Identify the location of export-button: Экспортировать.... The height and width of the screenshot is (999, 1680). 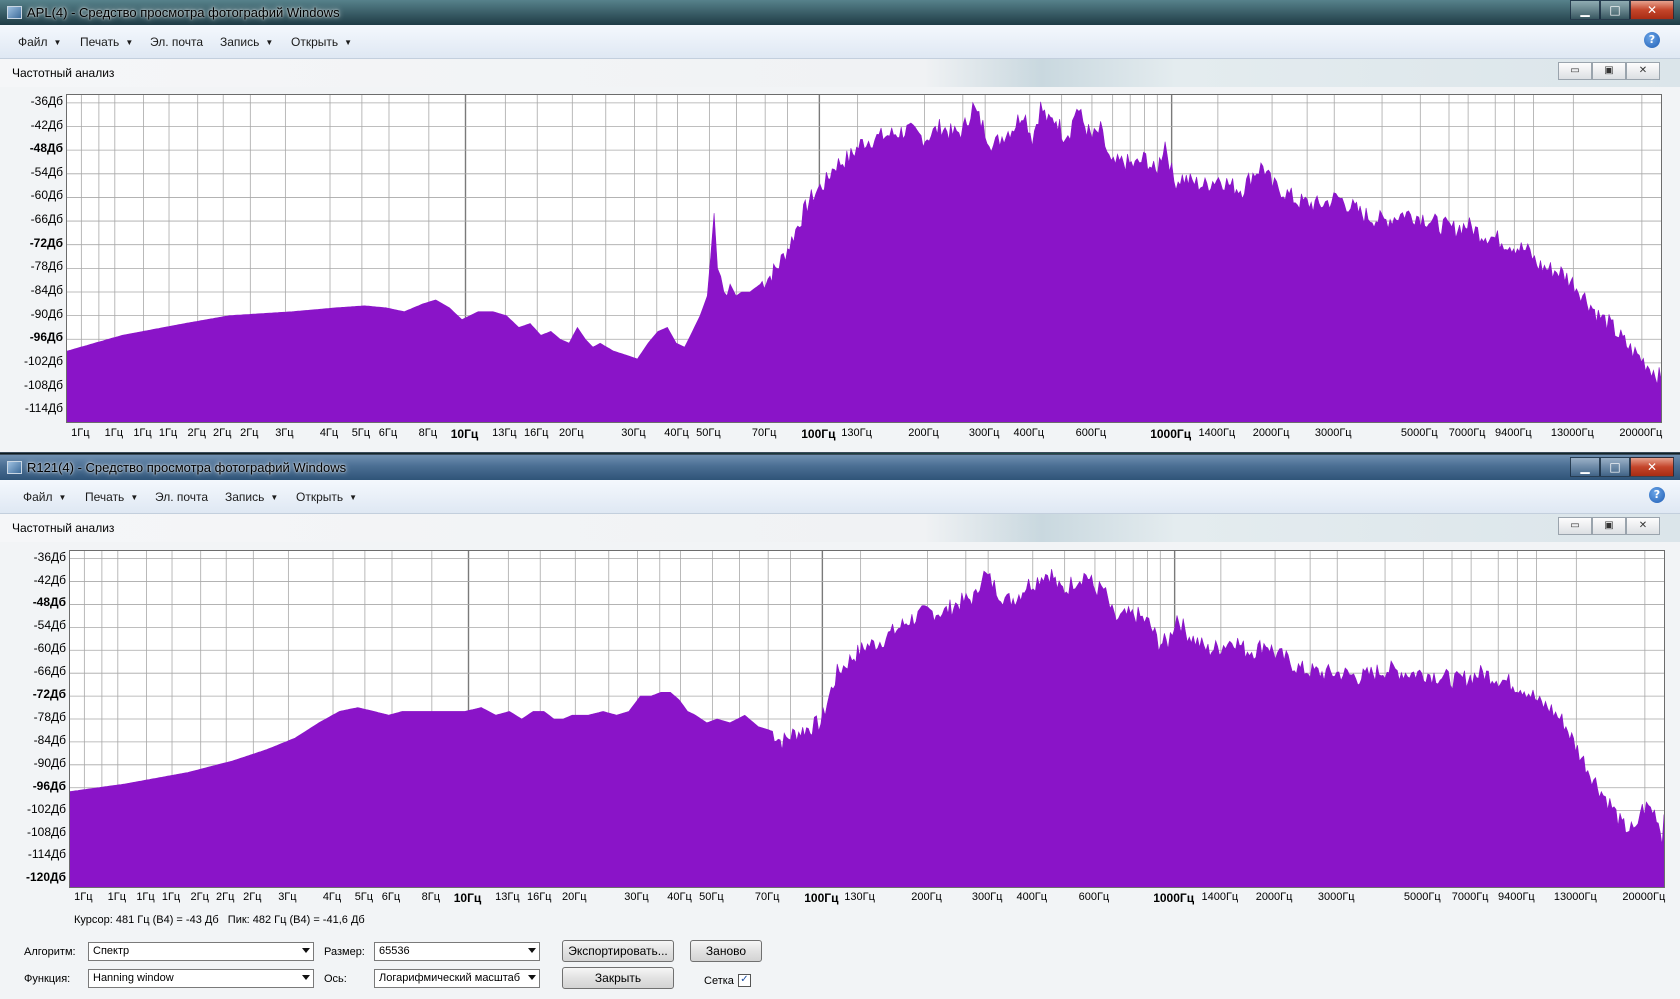
(618, 951).